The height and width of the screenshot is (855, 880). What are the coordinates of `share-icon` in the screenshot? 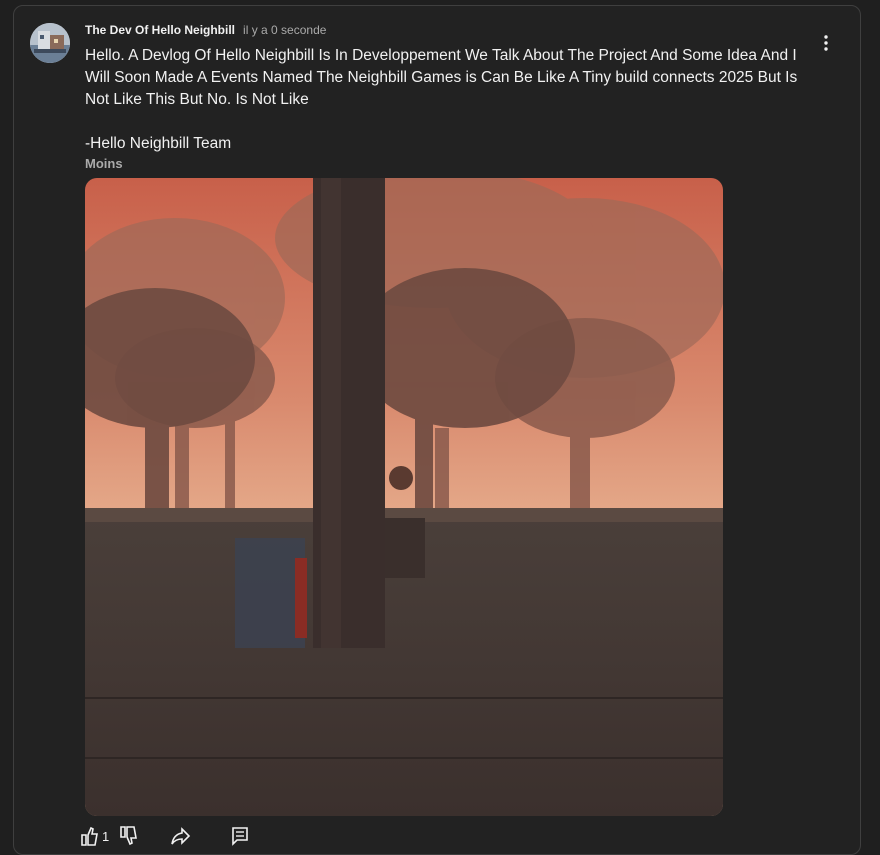 It's located at (181, 836).